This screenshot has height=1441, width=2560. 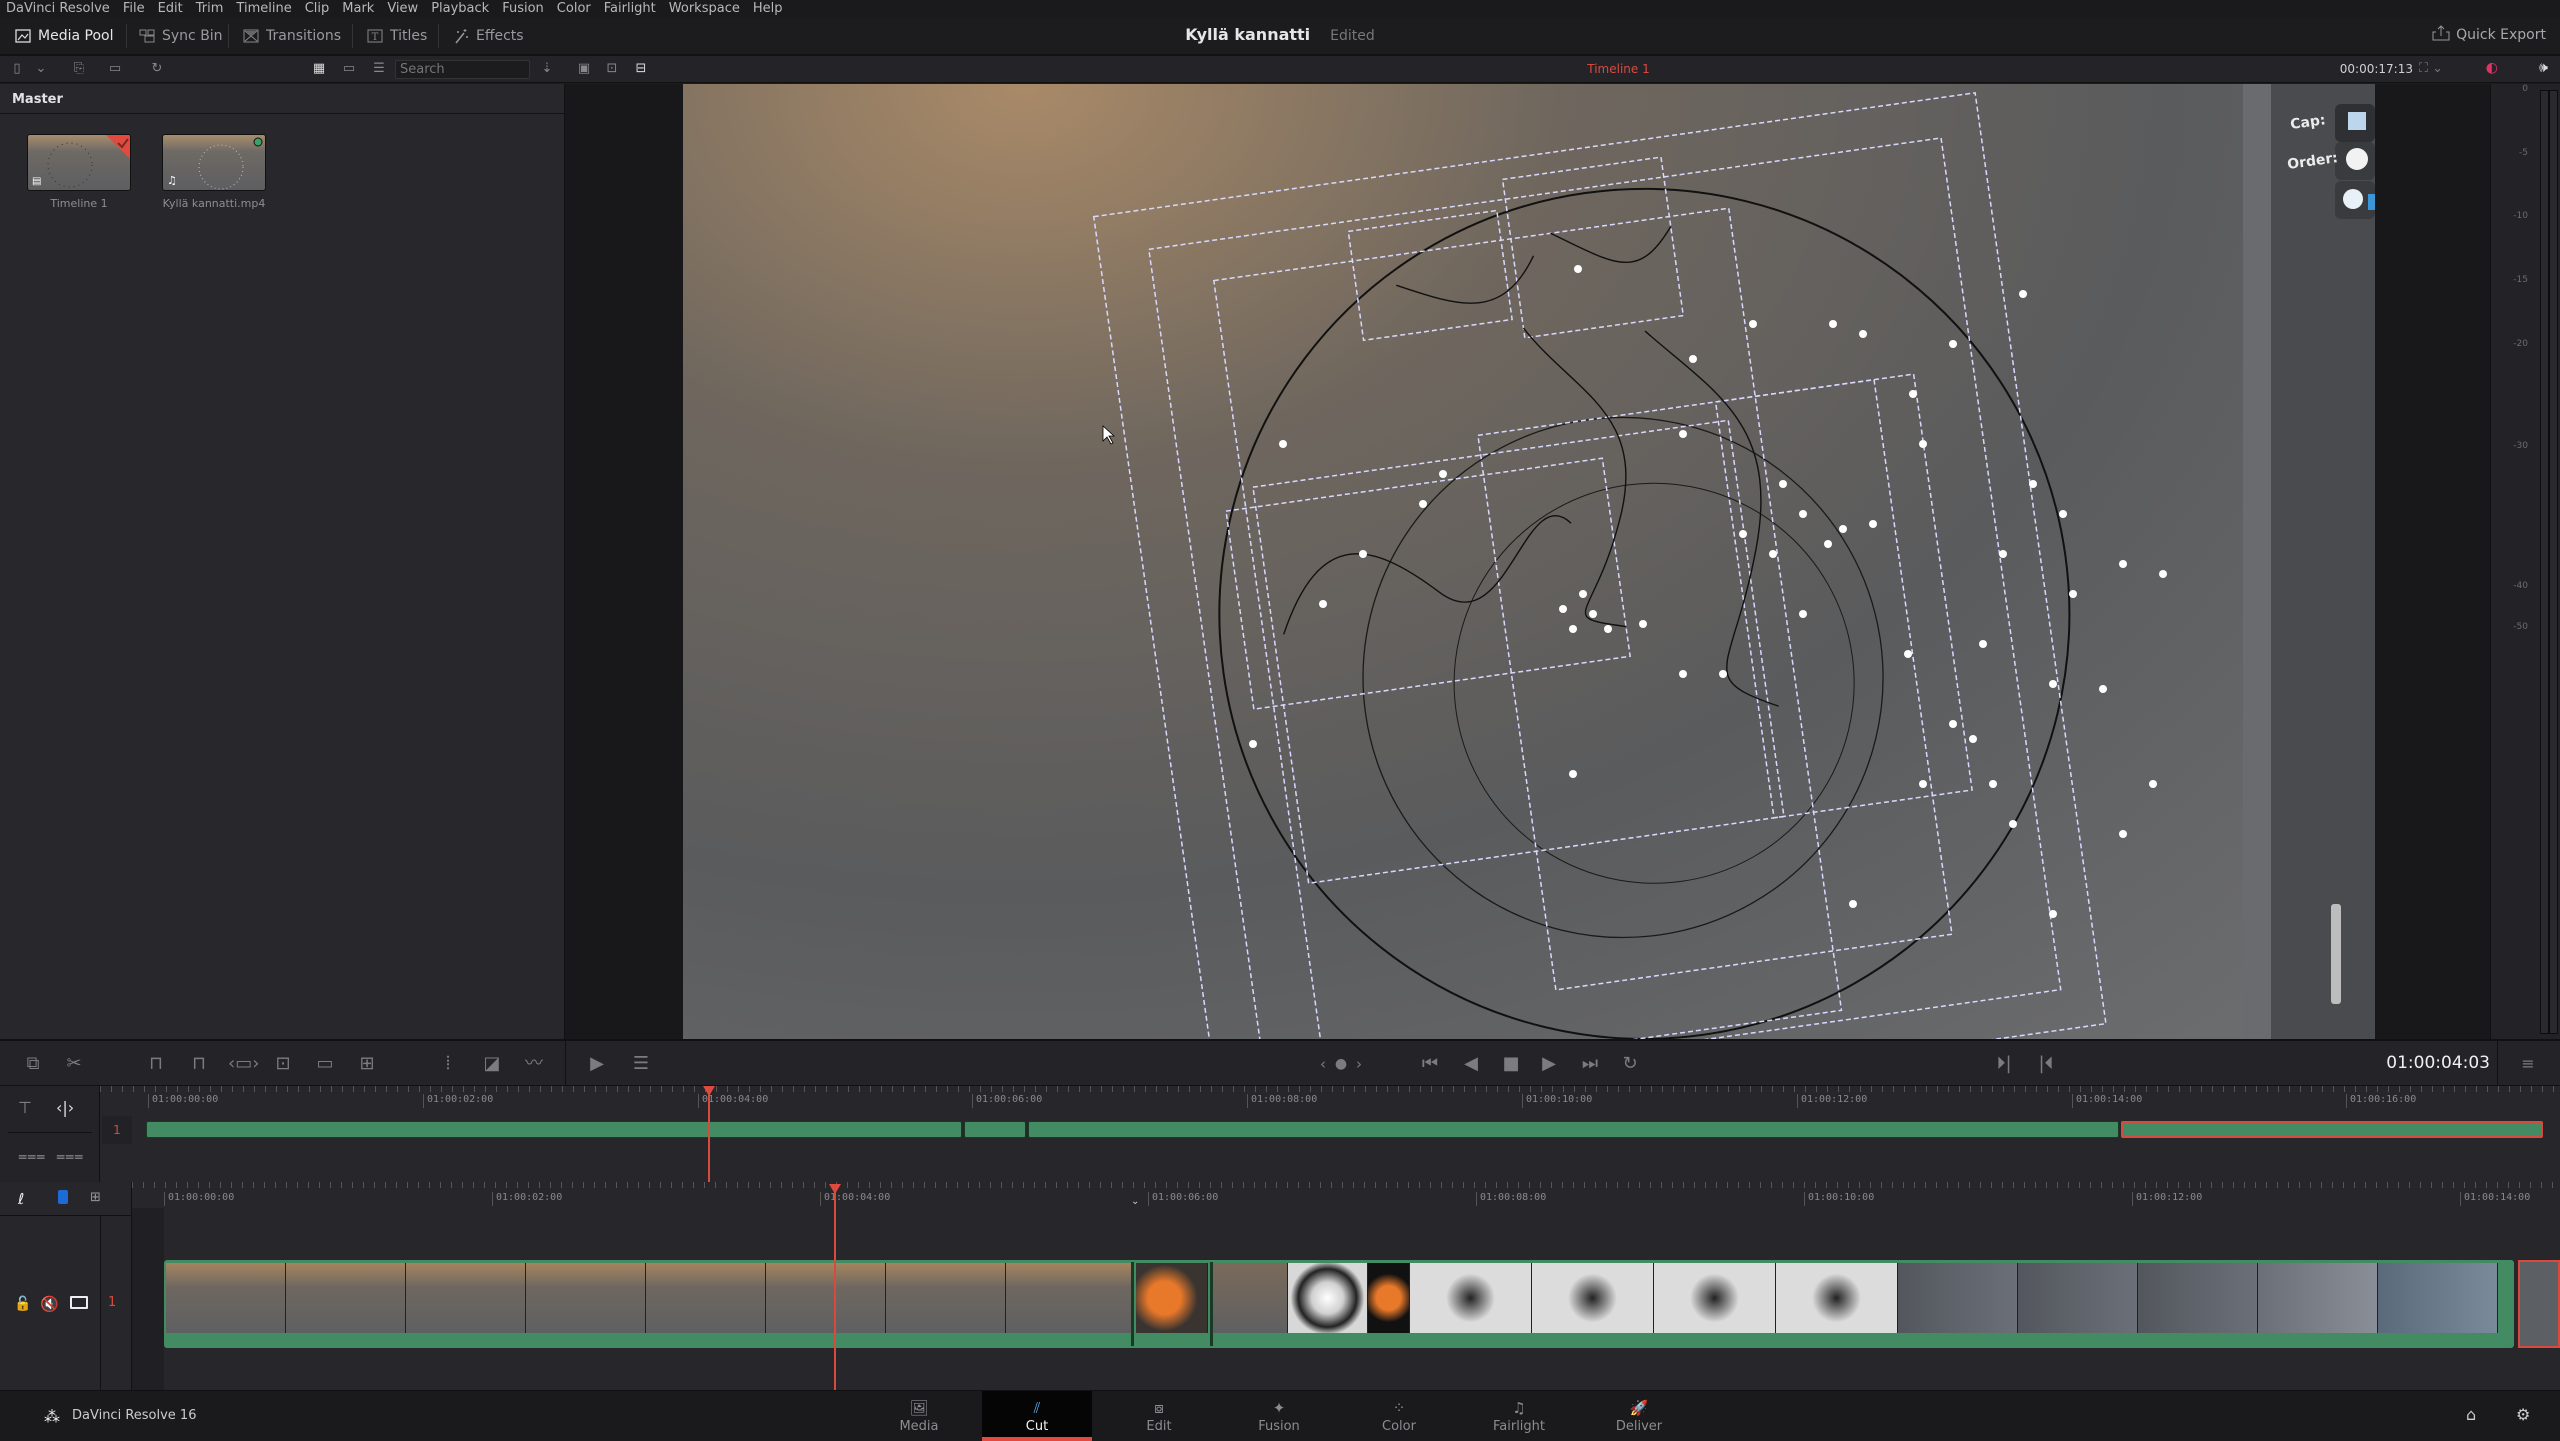 I want to click on clip-thumbnail: ▤, so click(x=79, y=162).